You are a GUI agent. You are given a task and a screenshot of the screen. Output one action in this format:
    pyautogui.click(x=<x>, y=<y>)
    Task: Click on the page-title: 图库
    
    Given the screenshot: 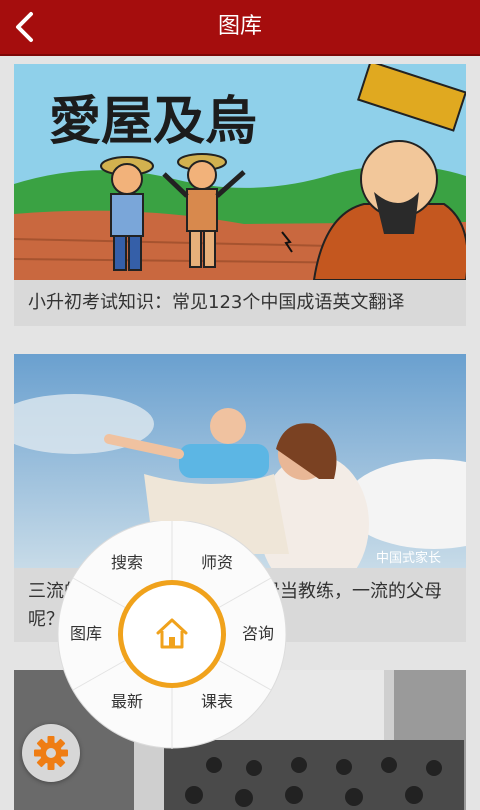 What is the action you would take?
    pyautogui.click(x=239, y=26)
    